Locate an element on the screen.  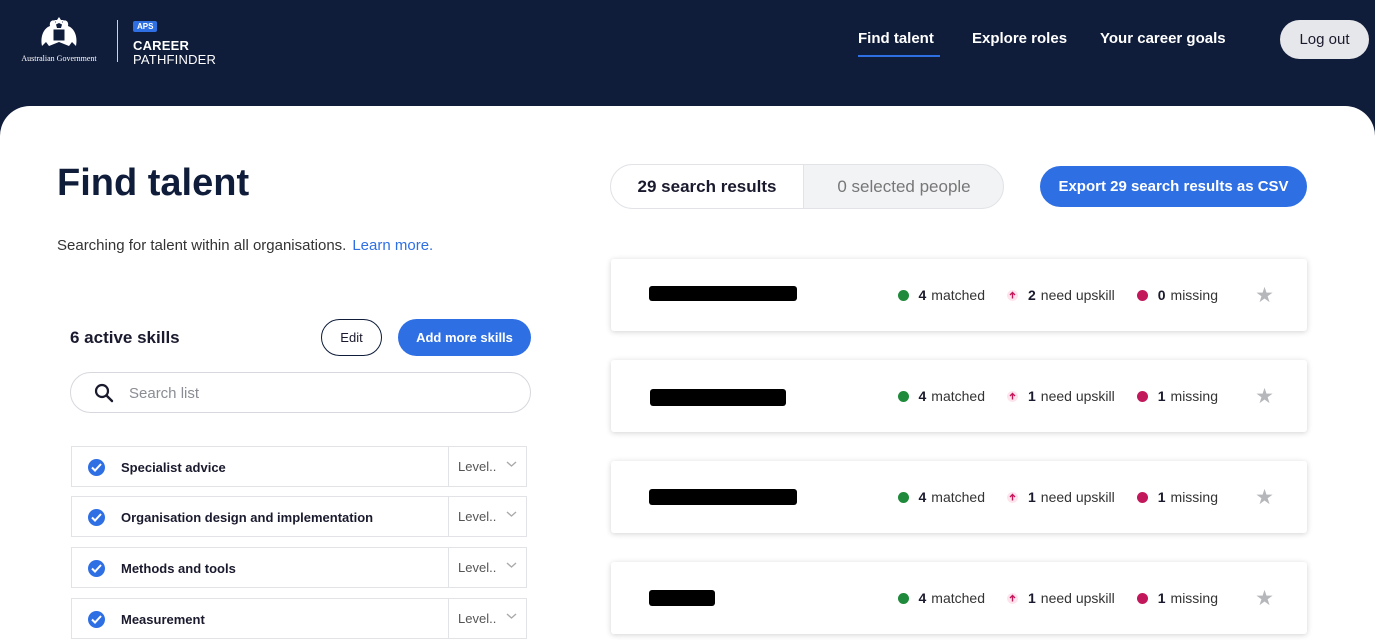
skill-row: Methods and tools Level.. is located at coordinates (299, 567).